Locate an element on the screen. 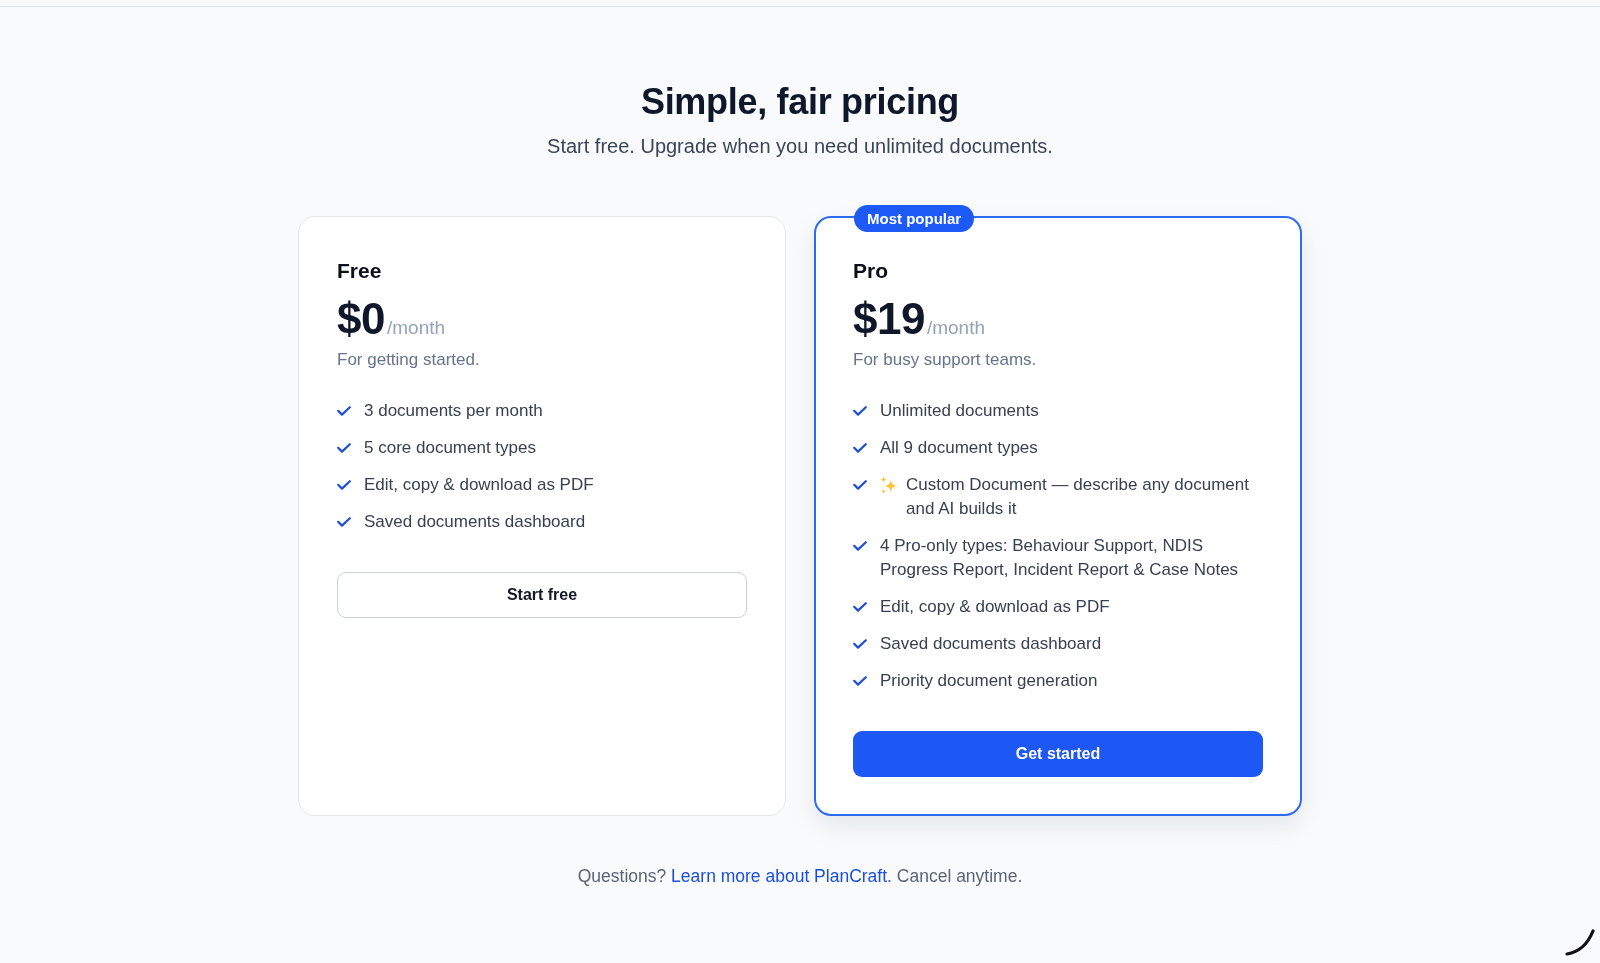  feature-text: 4 Pro-only types: Behaviour Support, NDIS Progress Report, Incident Report & Case Notes is located at coordinates (1060, 558).